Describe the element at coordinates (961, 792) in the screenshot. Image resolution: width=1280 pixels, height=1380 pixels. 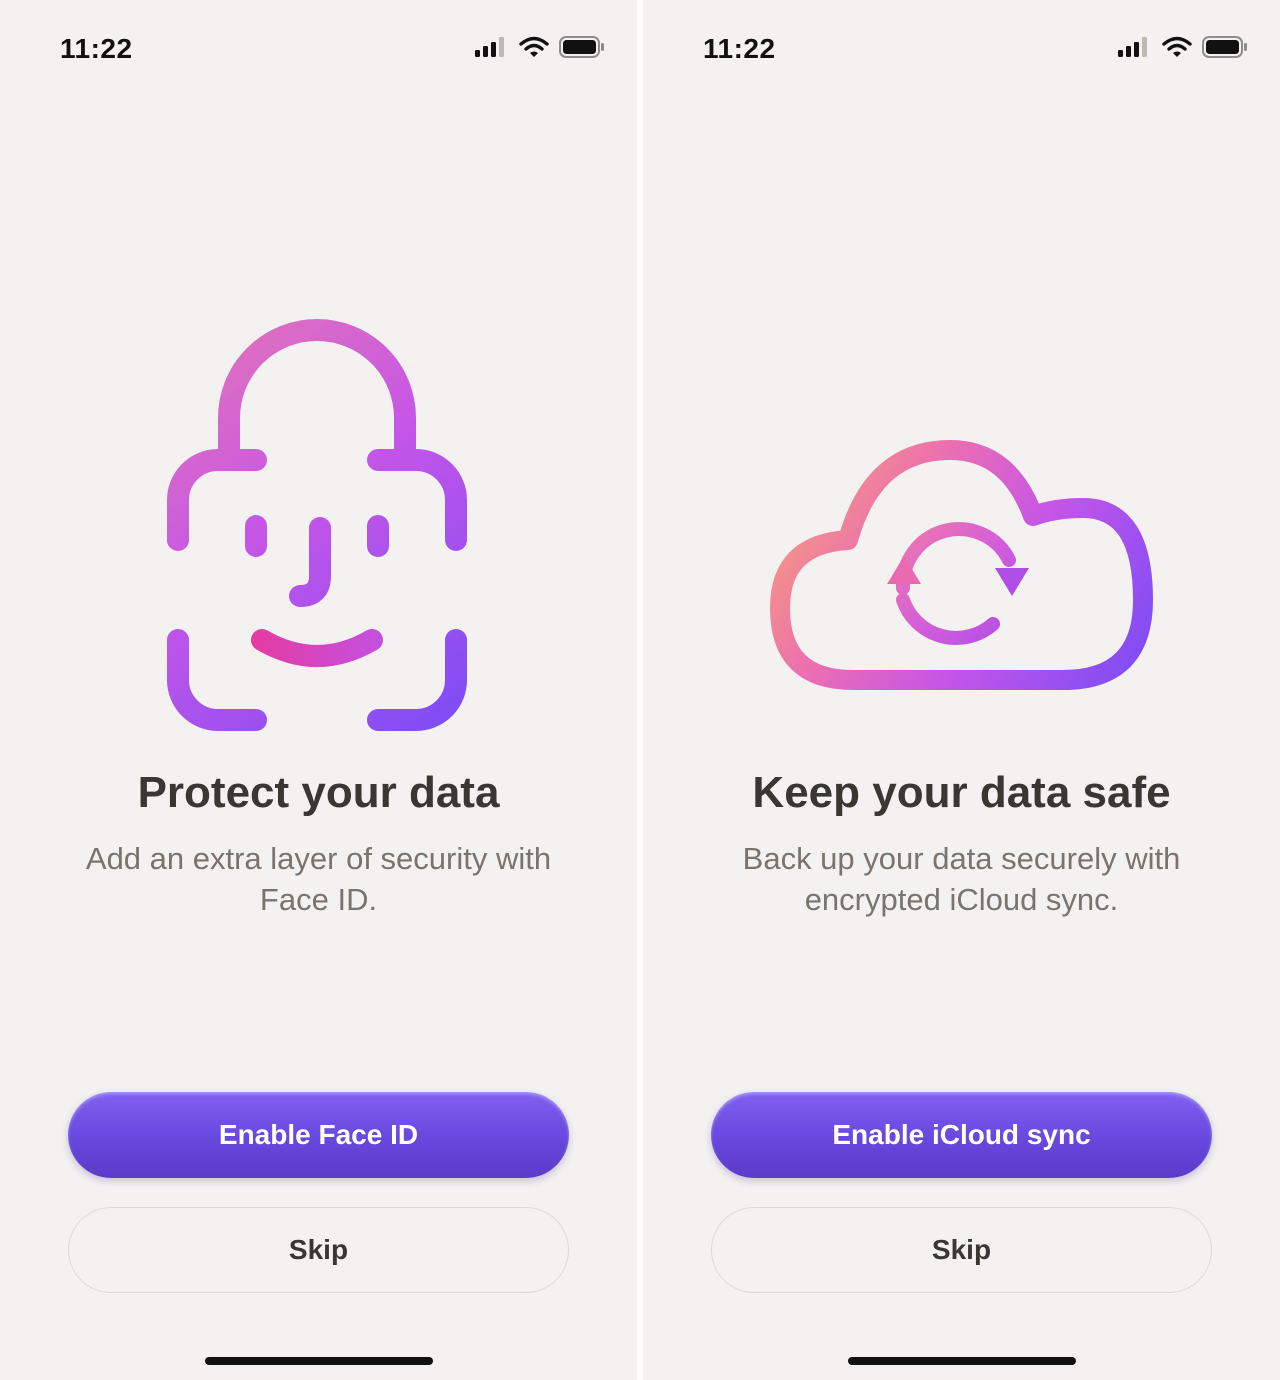
I see `page-title: Keep your data safe` at that location.